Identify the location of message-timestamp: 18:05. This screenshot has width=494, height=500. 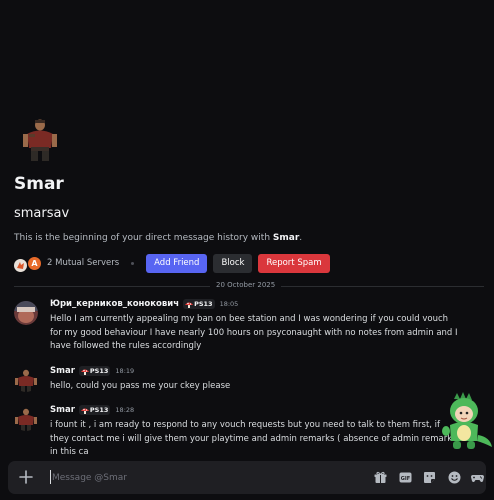
(229, 304).